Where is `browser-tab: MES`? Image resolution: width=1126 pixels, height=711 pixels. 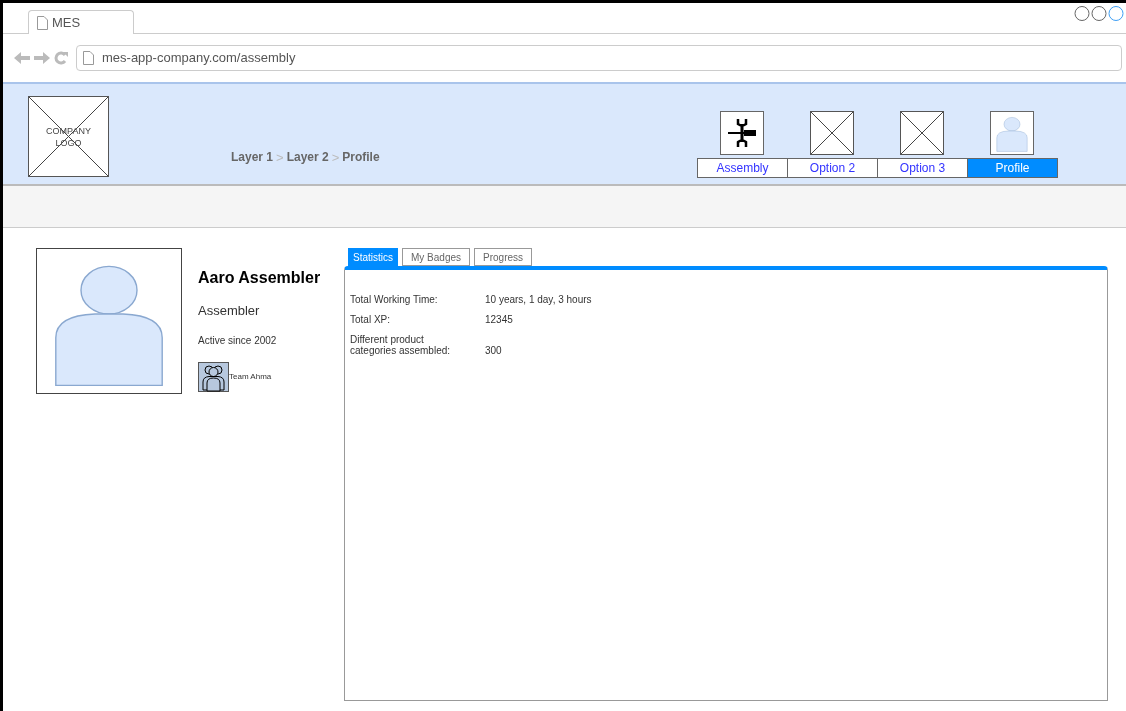 browser-tab: MES is located at coordinates (81, 22).